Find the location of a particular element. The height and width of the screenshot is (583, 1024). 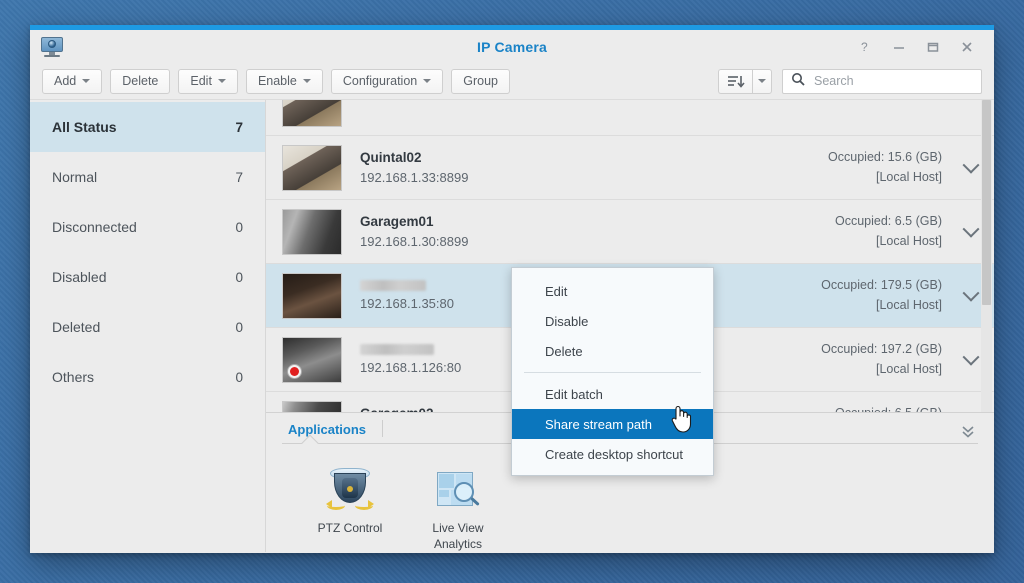

sidebar-item-label: Disconnected is located at coordinates (94, 227).